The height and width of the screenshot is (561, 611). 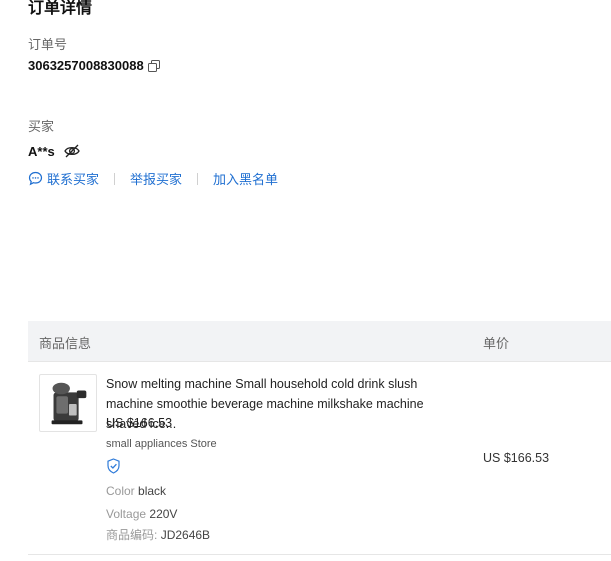 What do you see at coordinates (48, 44) in the screenshot?
I see `order-number-label: 订单号` at bounding box center [48, 44].